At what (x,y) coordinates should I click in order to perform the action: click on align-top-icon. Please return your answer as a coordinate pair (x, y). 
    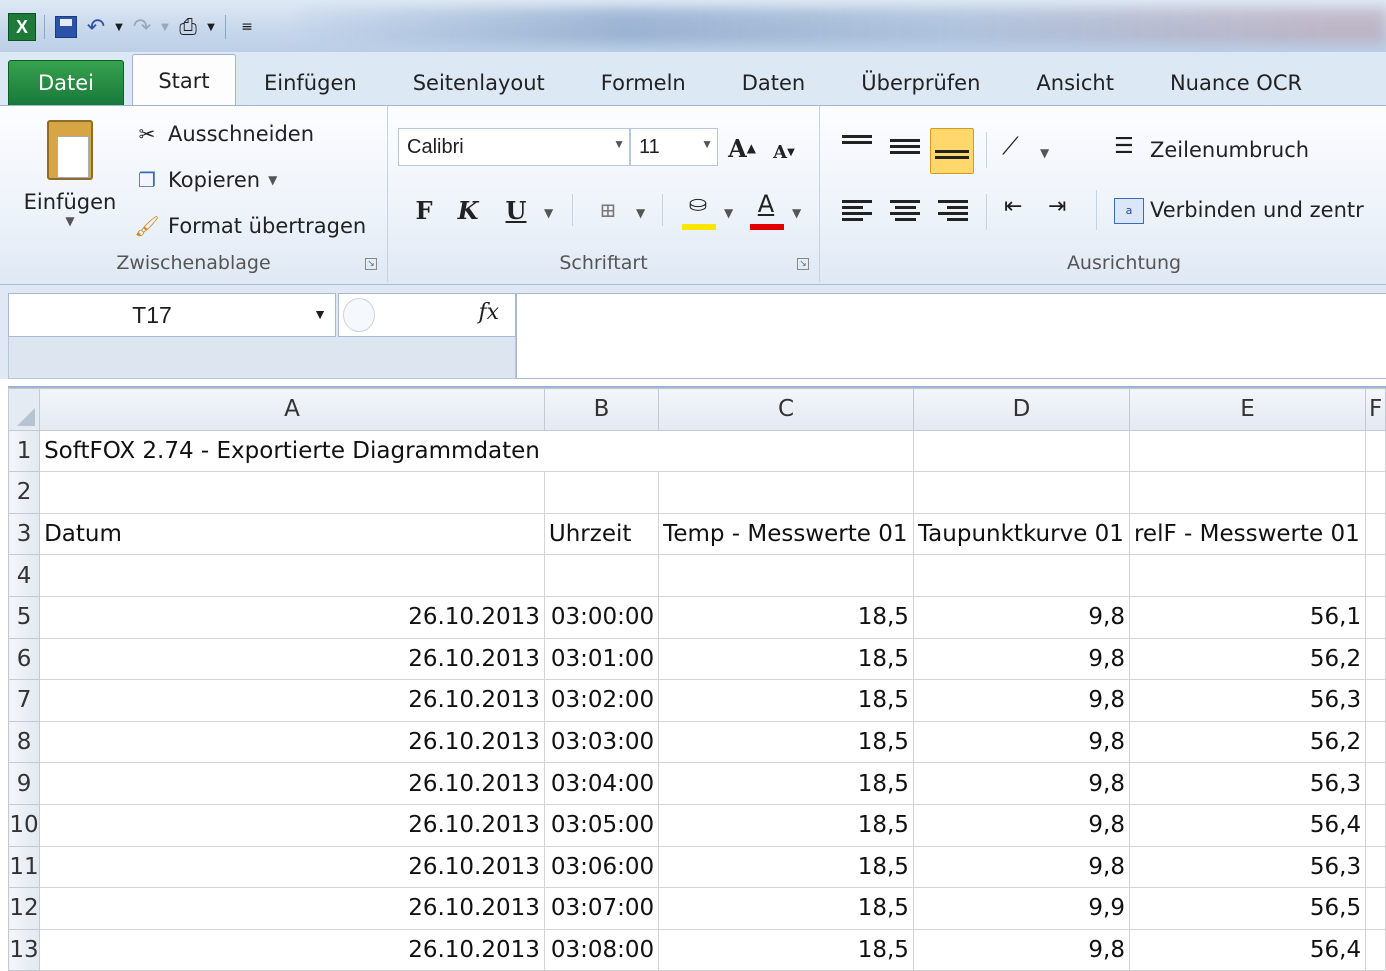
    Looking at the image, I should click on (857, 142).